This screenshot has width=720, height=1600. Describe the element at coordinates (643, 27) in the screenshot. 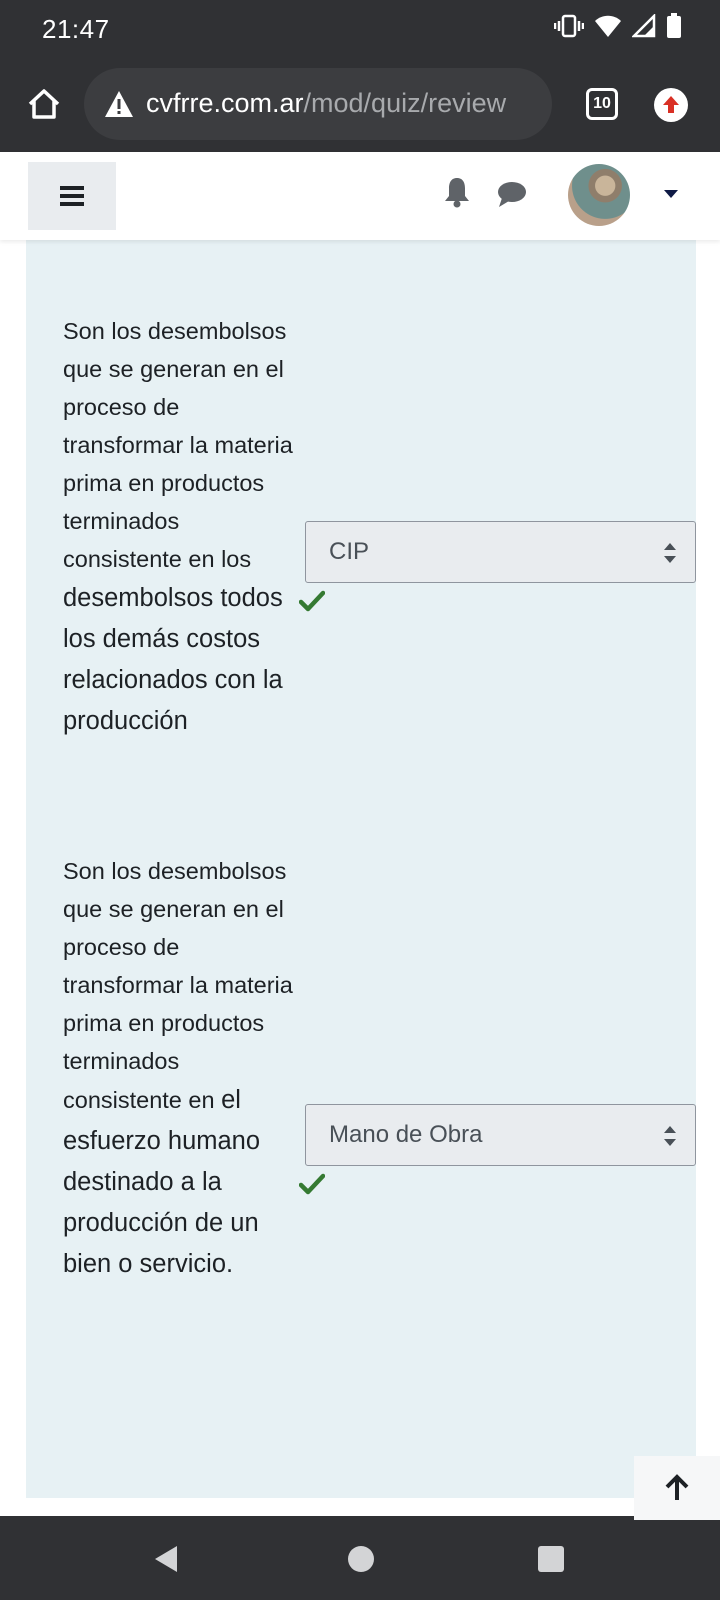

I see `signal-icon` at that location.